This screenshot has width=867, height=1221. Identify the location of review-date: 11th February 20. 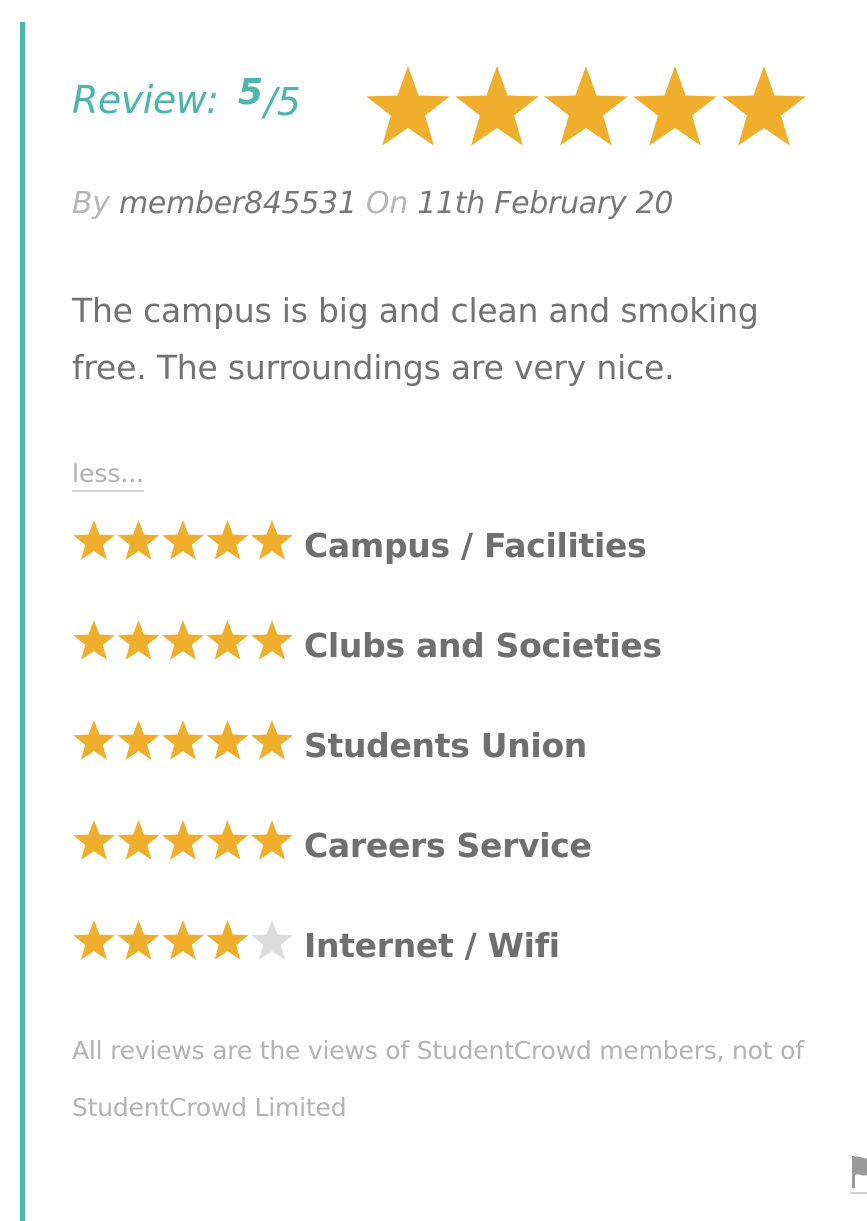
(545, 203).